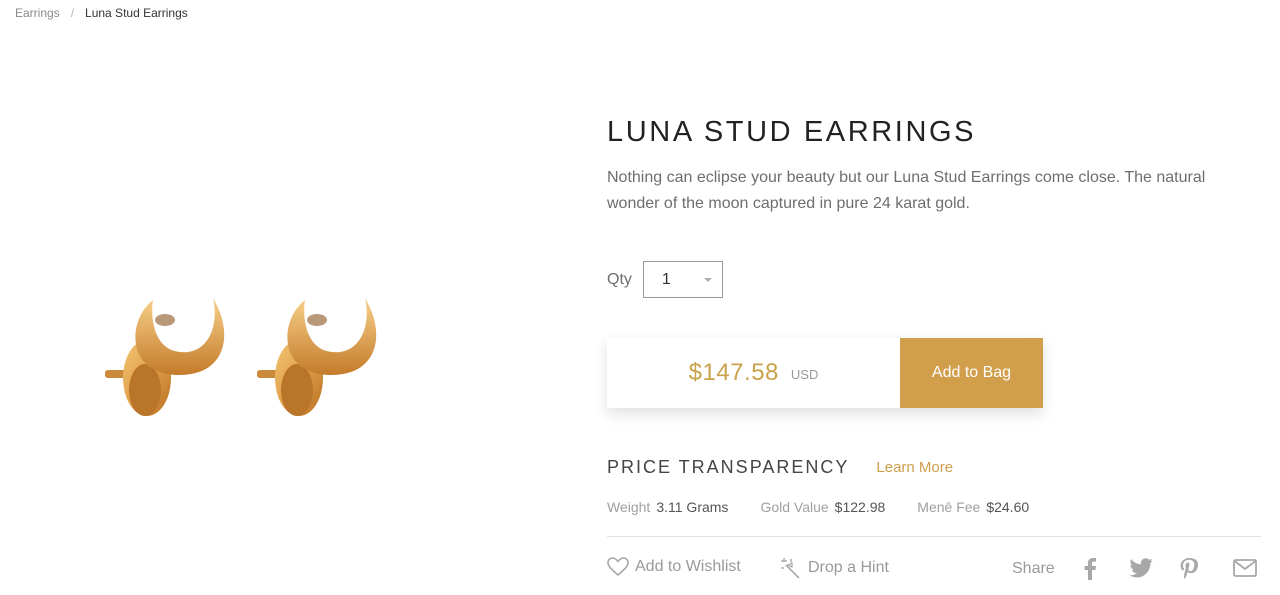 The image size is (1280, 595). I want to click on drop-a-hint-button: Drop a Hint, so click(834, 568).